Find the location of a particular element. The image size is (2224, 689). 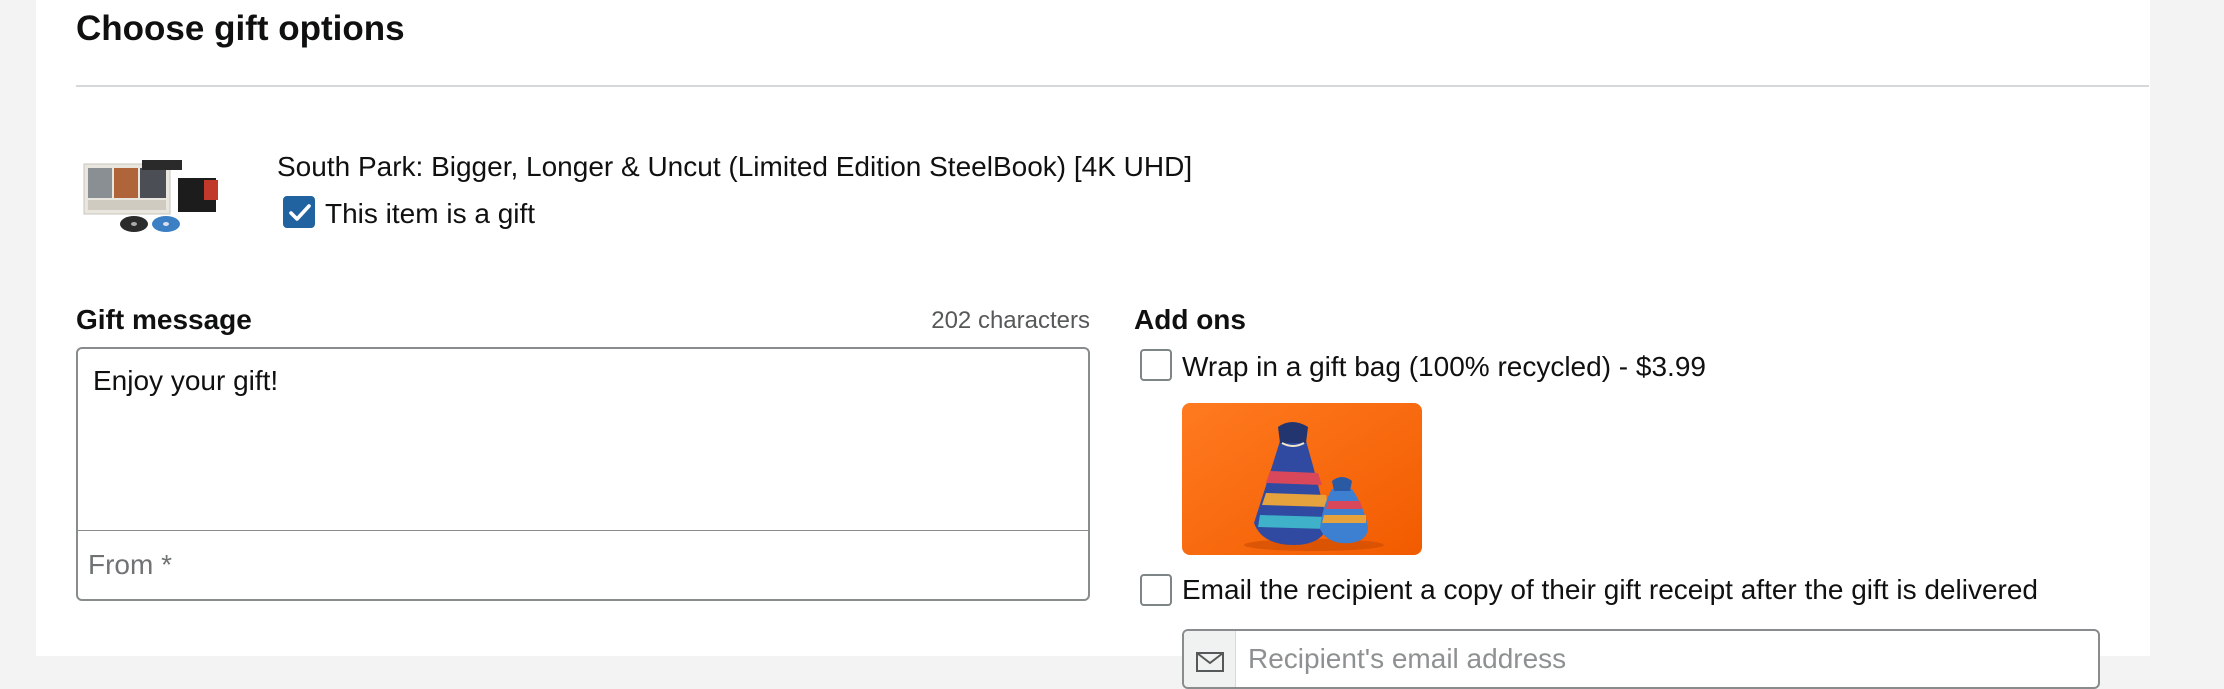

gift-checkbox is located at coordinates (299, 212).